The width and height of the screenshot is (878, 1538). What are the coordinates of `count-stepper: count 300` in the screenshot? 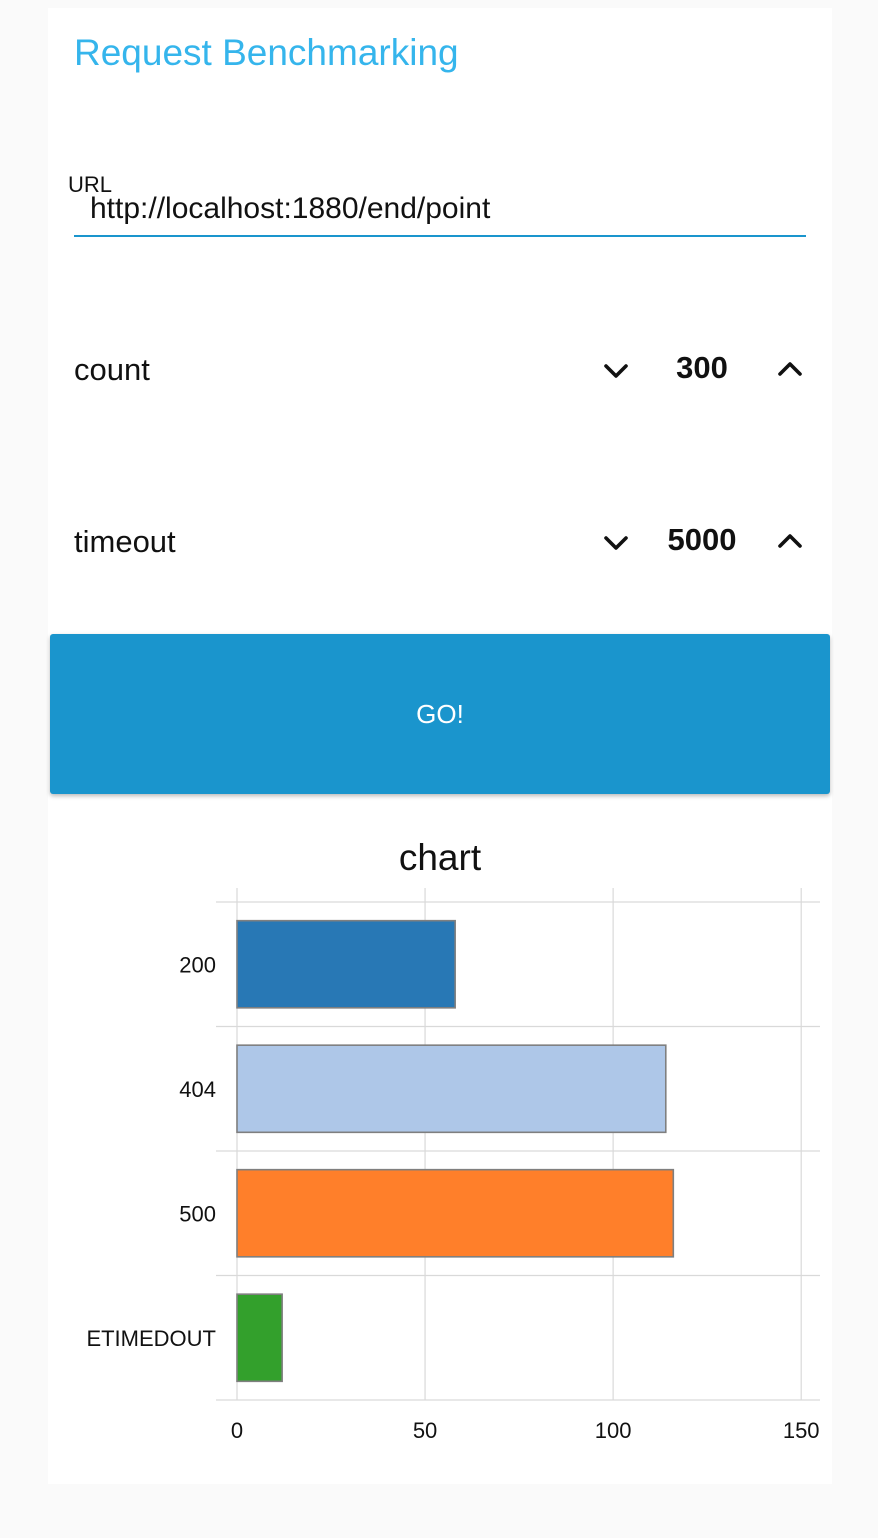 It's located at (444, 370).